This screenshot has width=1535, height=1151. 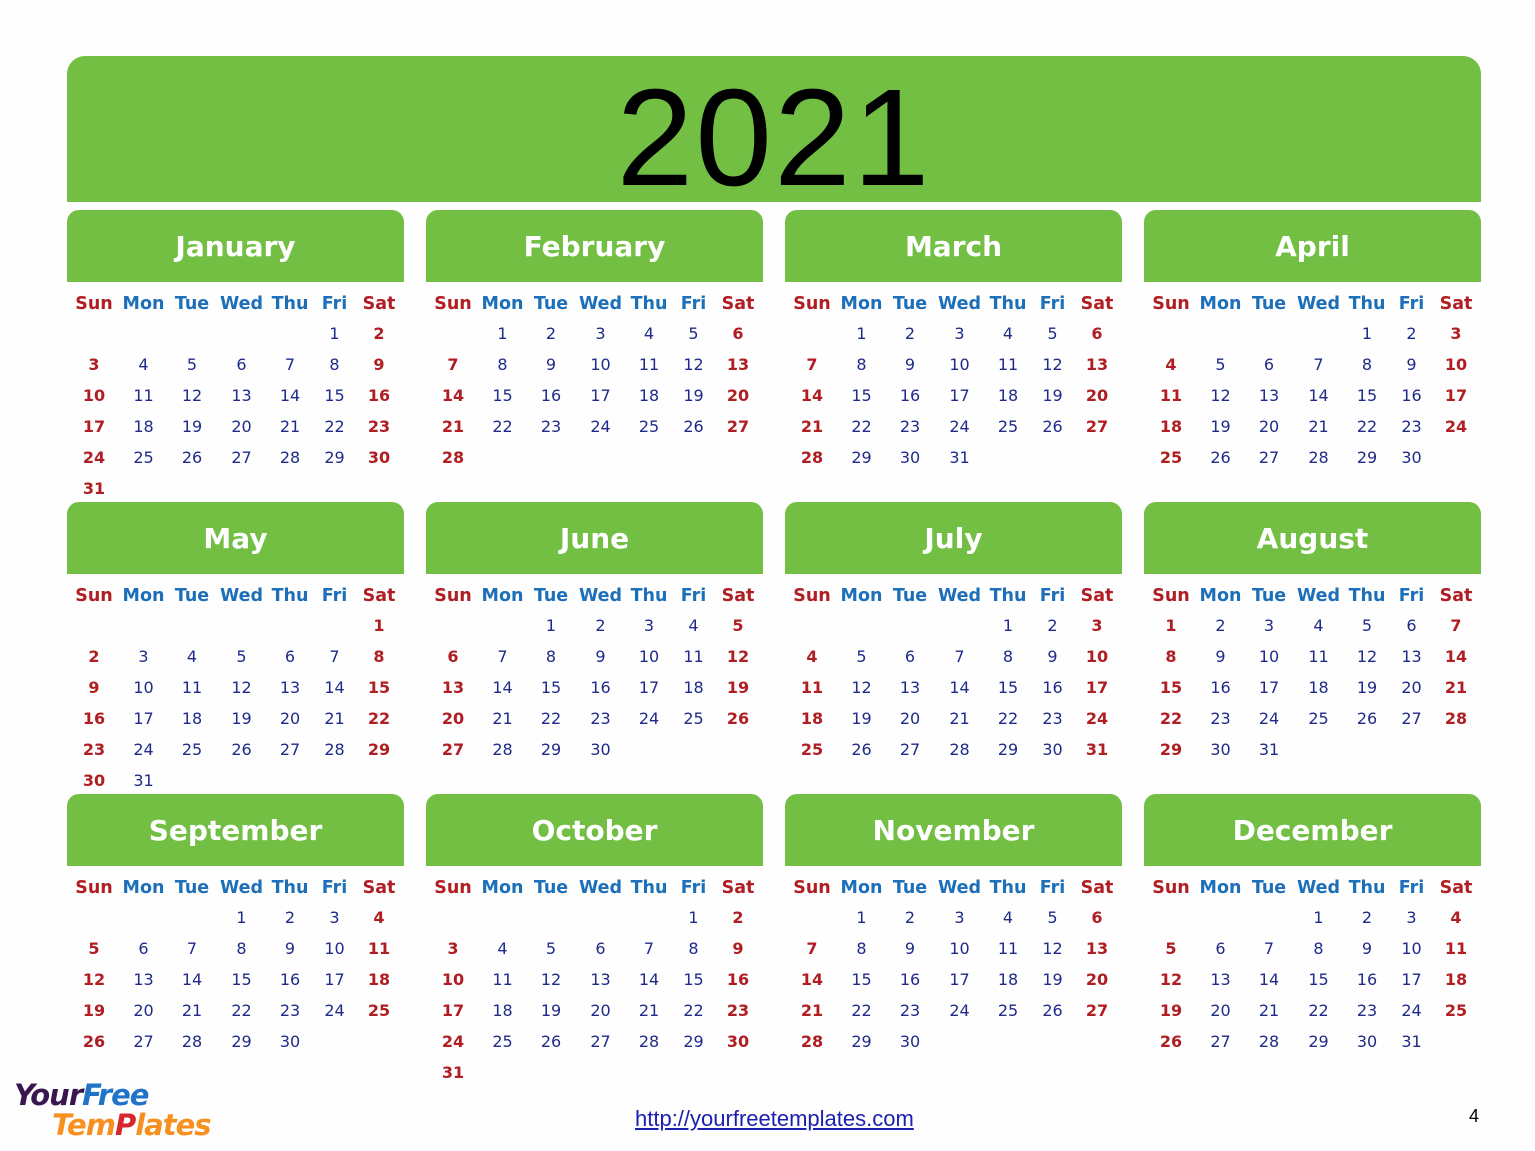 I want to click on weekday-label: Tue, so click(x=551, y=304).